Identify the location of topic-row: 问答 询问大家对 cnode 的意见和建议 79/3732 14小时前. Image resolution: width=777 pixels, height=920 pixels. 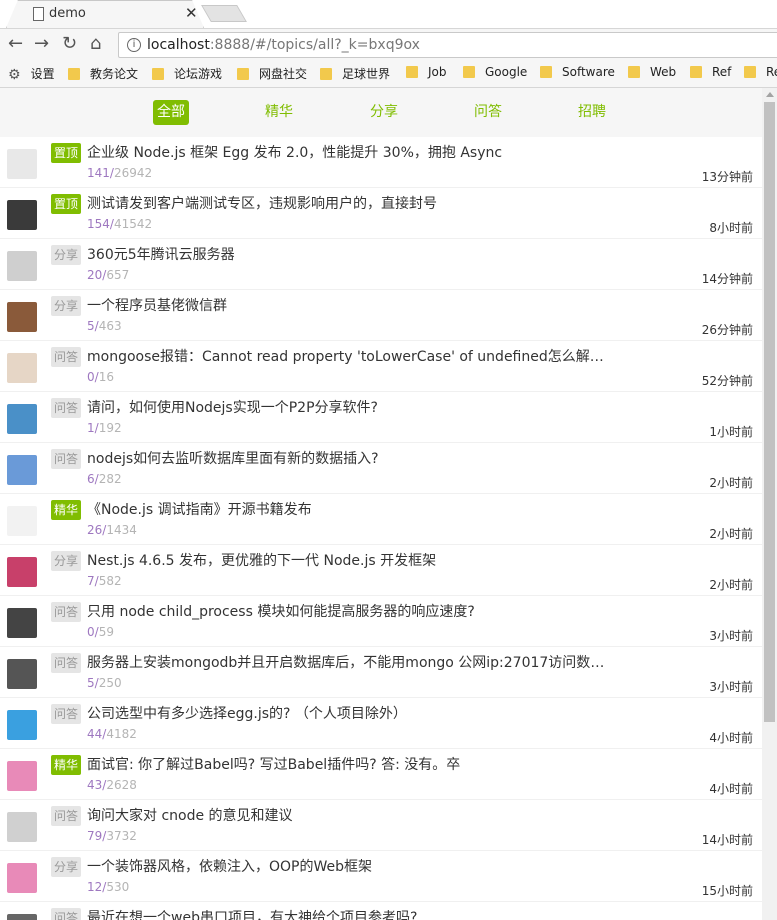
(381, 825).